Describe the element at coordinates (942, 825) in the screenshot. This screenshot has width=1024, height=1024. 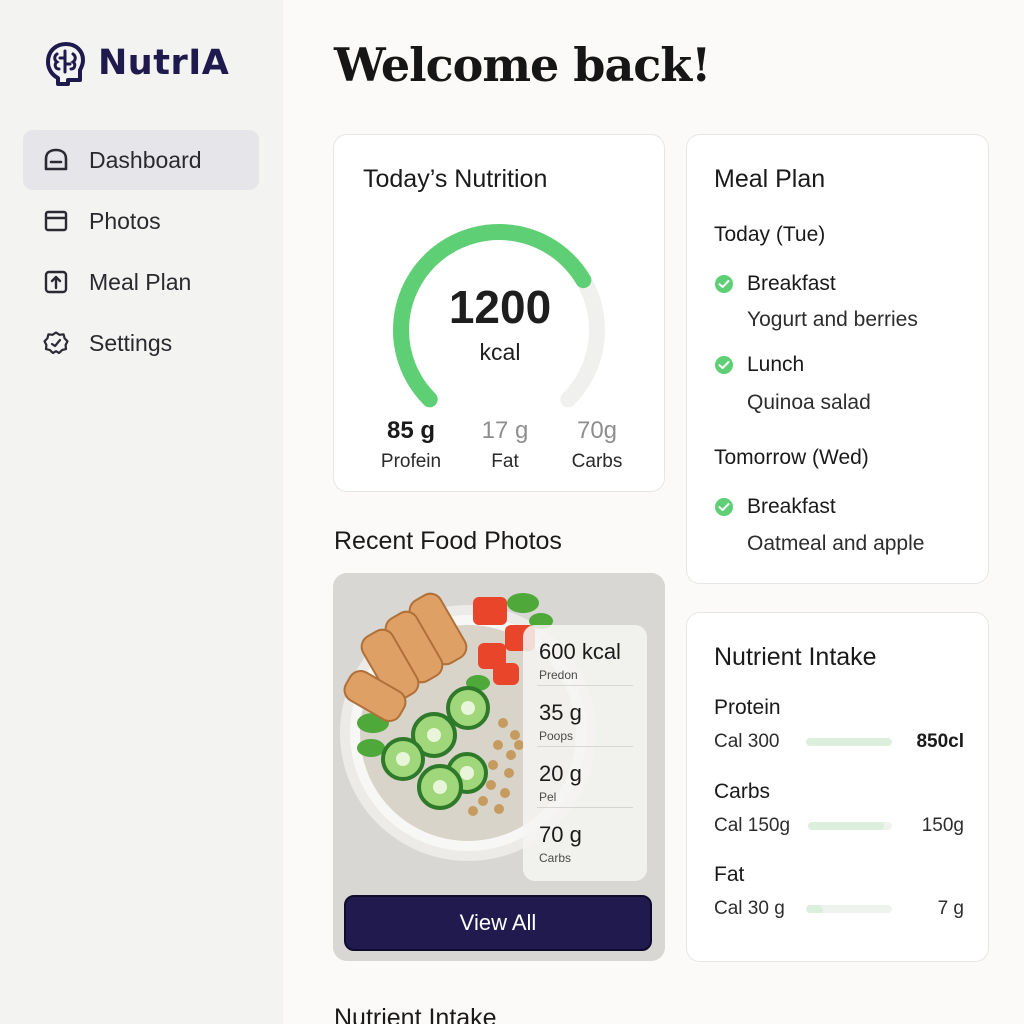
I see `nutrient-right-value: 150g` at that location.